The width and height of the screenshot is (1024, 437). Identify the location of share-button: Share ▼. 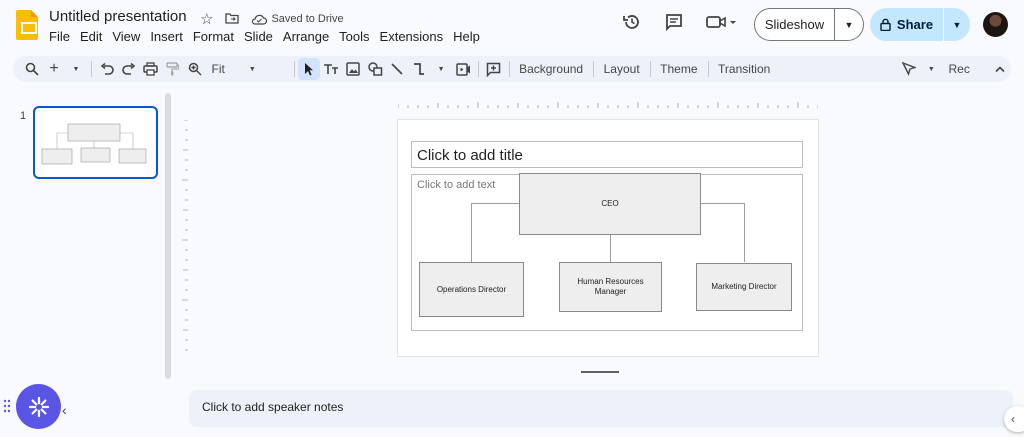
(920, 24).